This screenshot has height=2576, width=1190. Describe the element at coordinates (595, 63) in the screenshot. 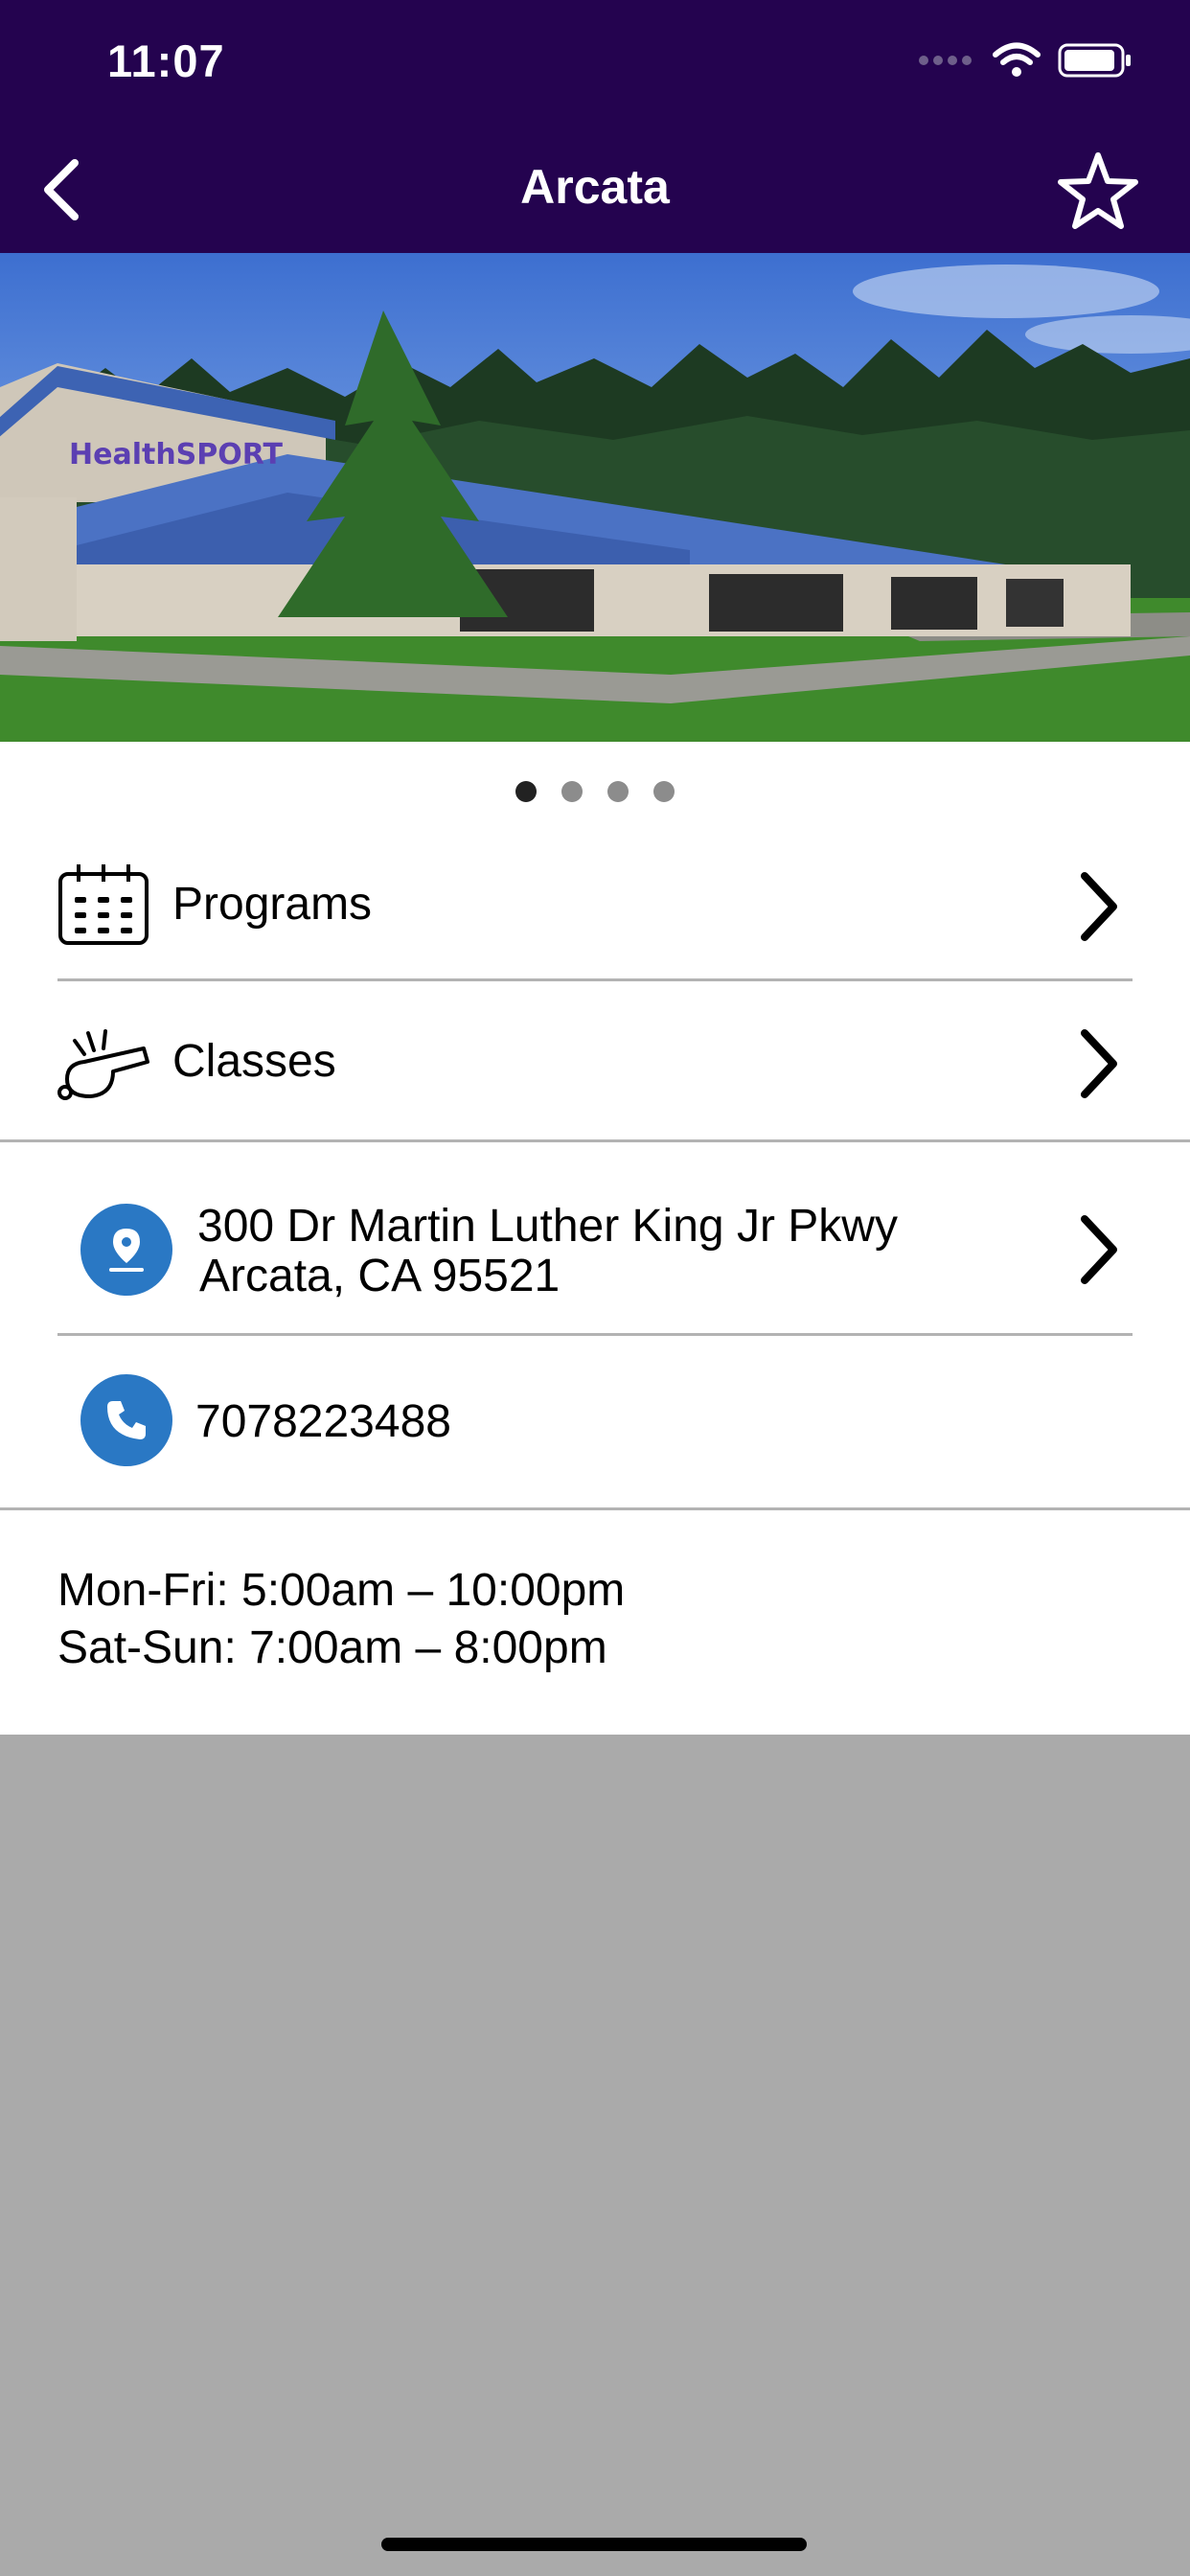

I see `status-bar: 11:07` at that location.